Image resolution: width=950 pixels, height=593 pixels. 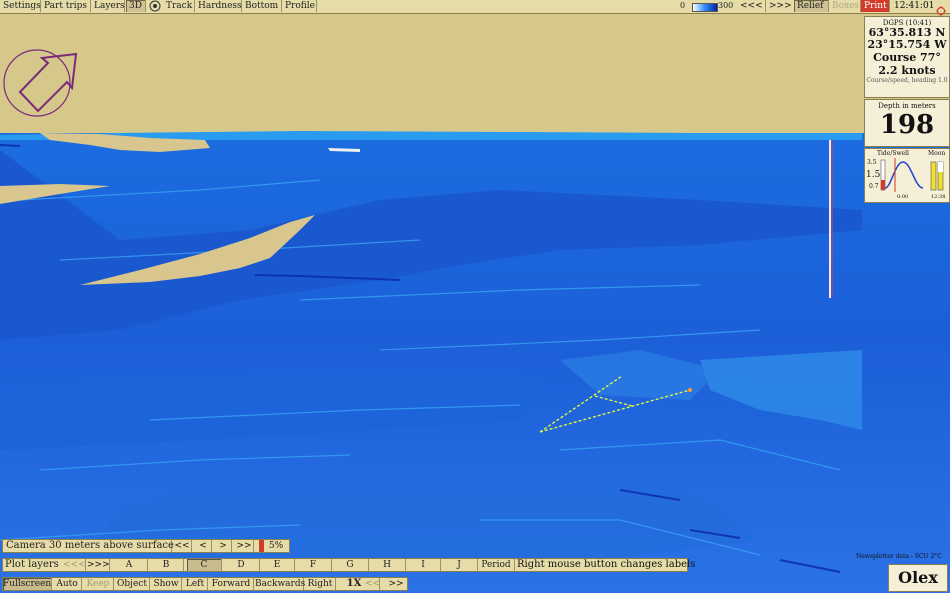 I want to click on tide-label: Tide/Swell, so click(x=893, y=153).